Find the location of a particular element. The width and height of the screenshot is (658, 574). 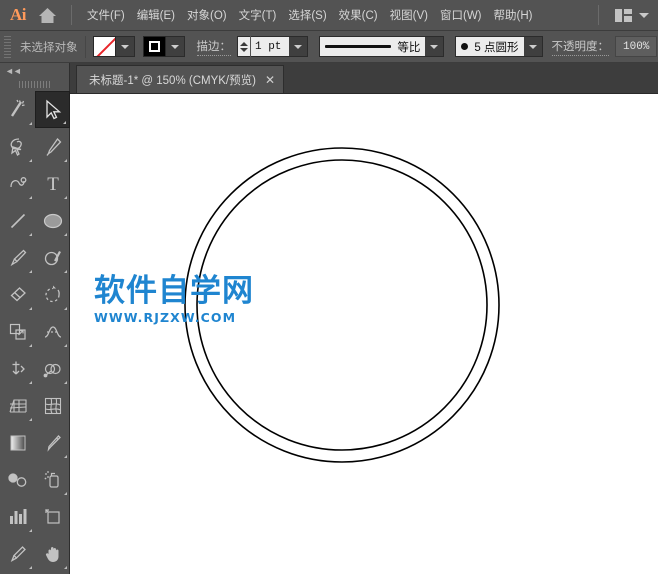

watermark: 软件自学网 WWW.RJZXW.COM is located at coordinates (174, 299).